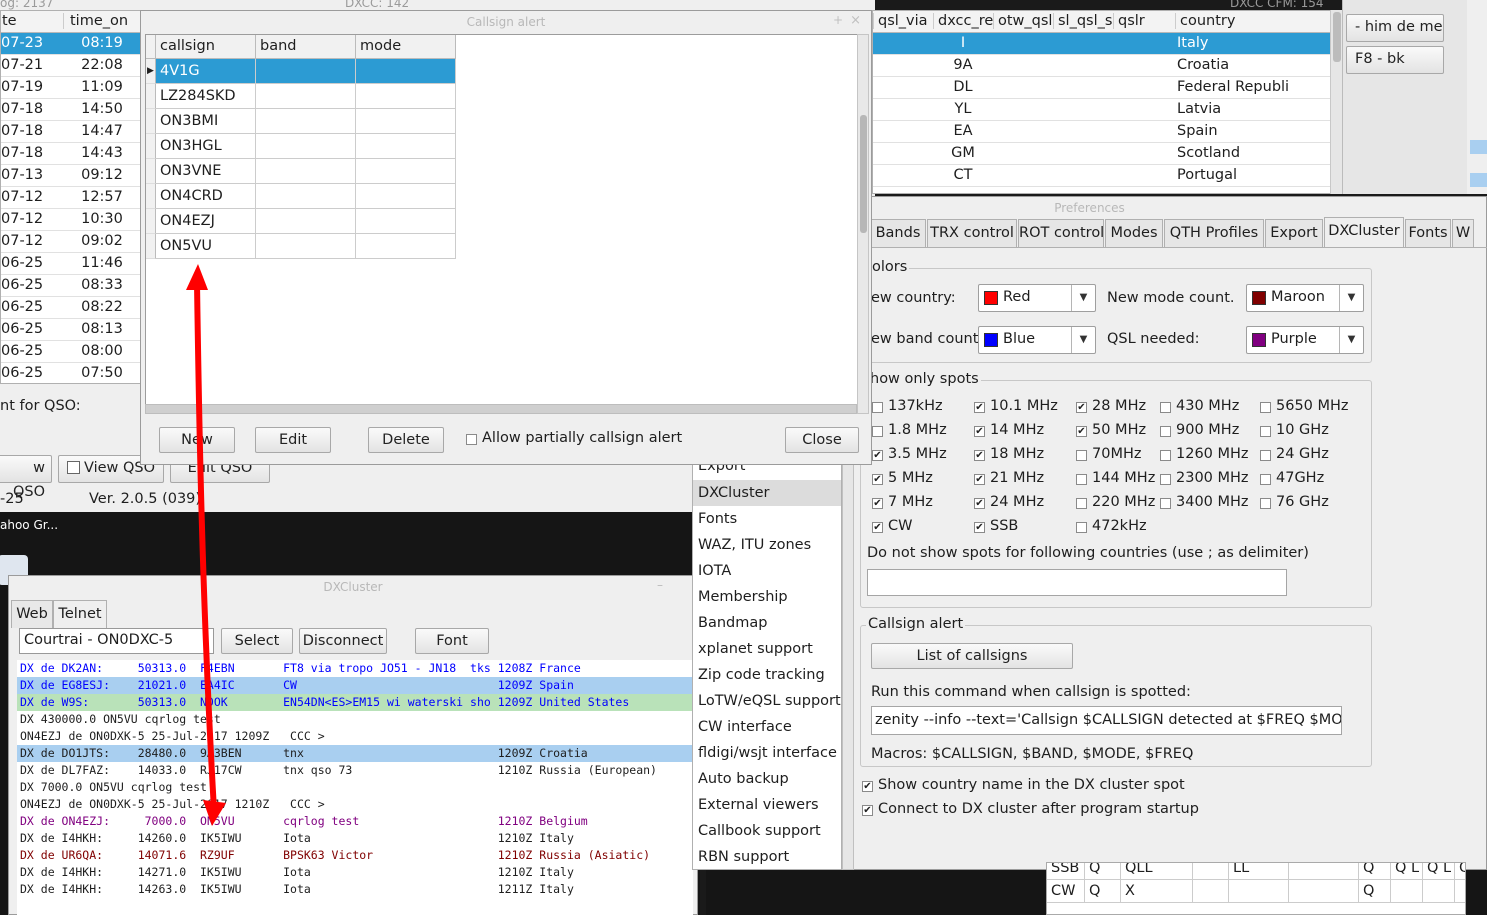  Describe the element at coordinates (197, 277) in the screenshot. I see `annotation-arrow-head-top` at that location.